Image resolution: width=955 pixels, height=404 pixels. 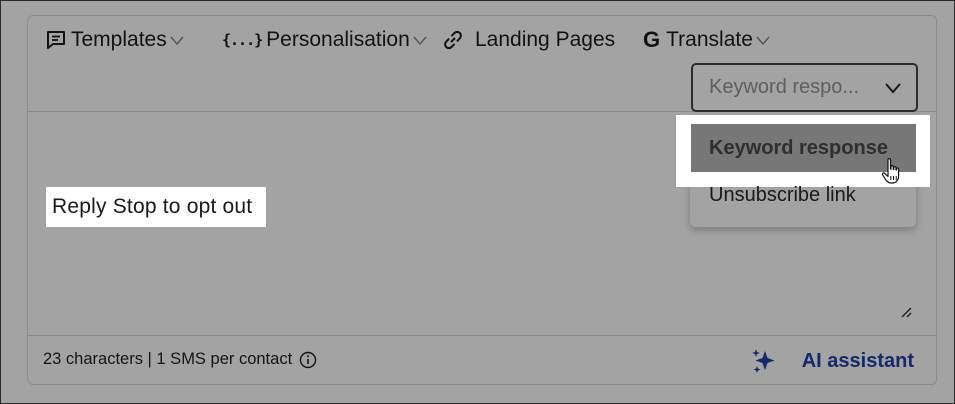 What do you see at coordinates (338, 39) in the screenshot?
I see `personalisation-label: Personalisation` at bounding box center [338, 39].